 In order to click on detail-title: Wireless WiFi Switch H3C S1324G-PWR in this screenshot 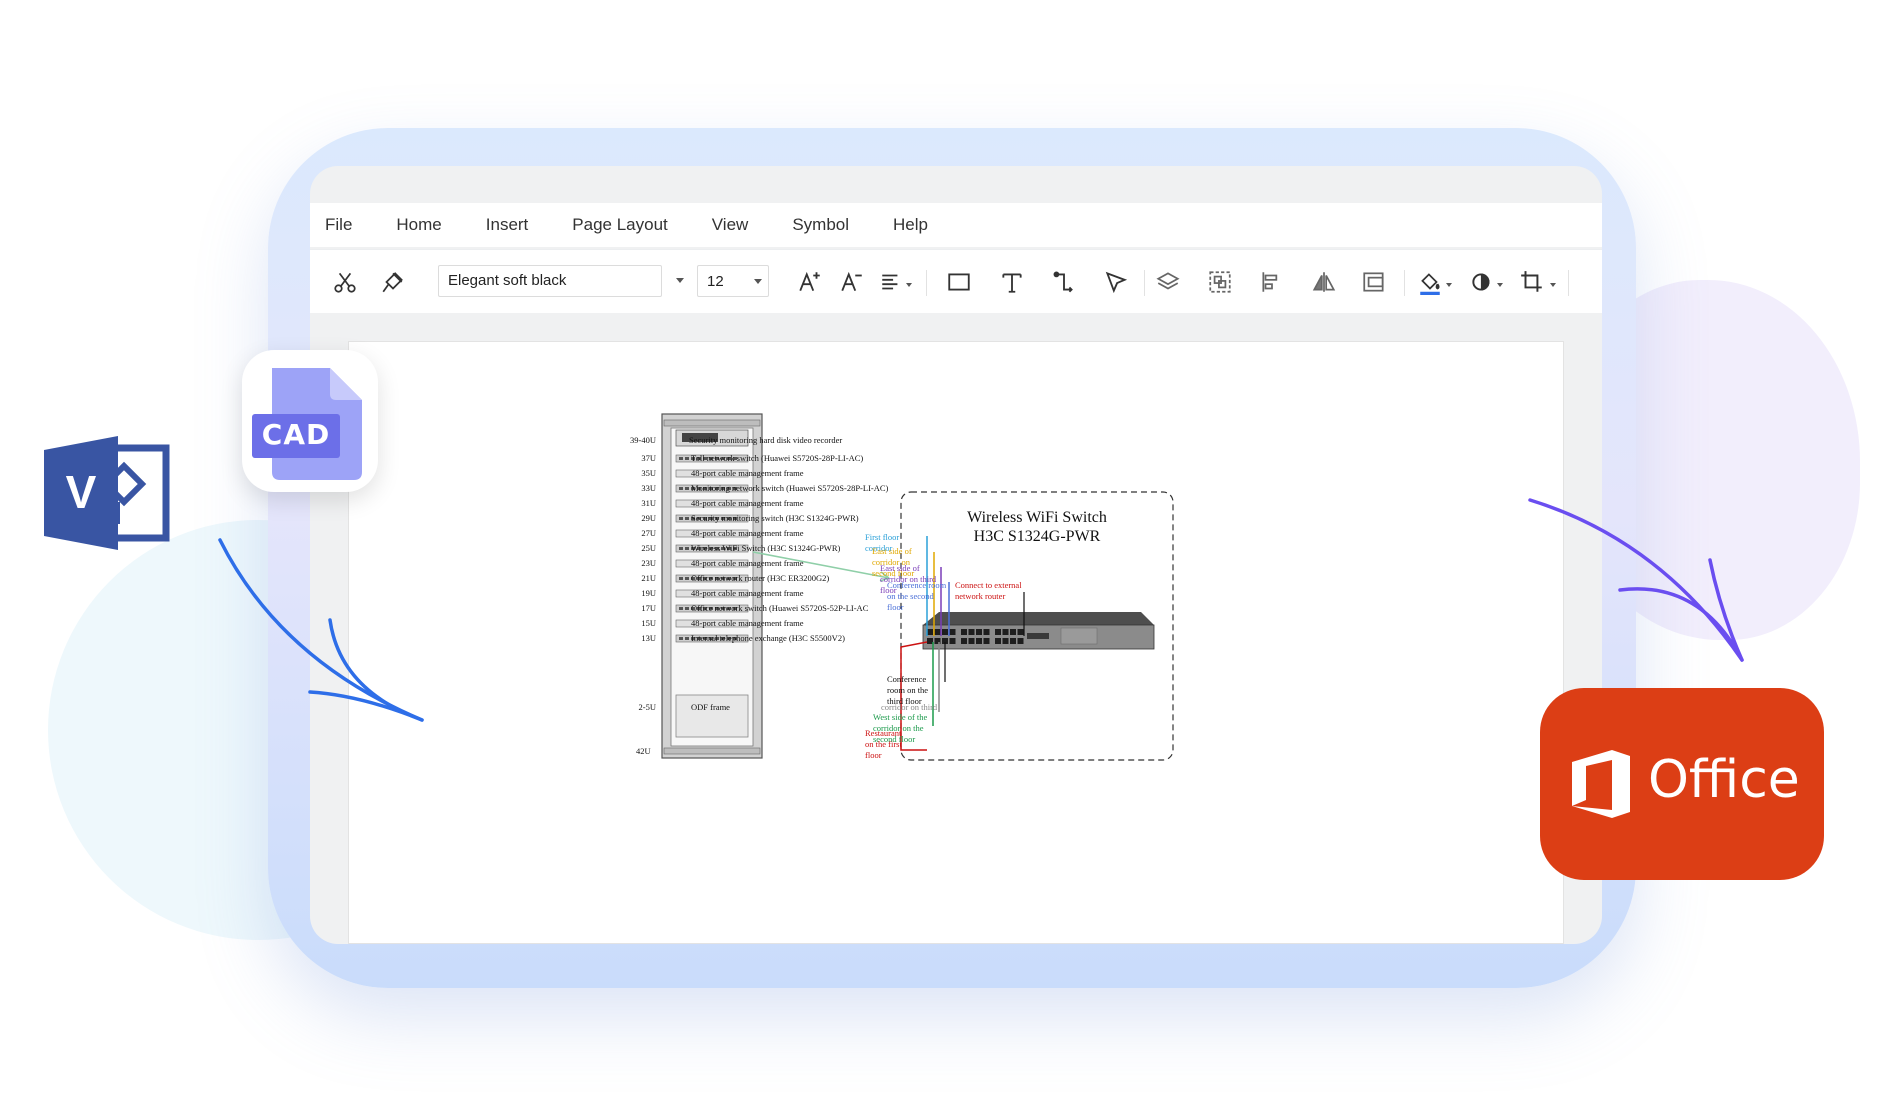, I will do `click(1037, 527)`.